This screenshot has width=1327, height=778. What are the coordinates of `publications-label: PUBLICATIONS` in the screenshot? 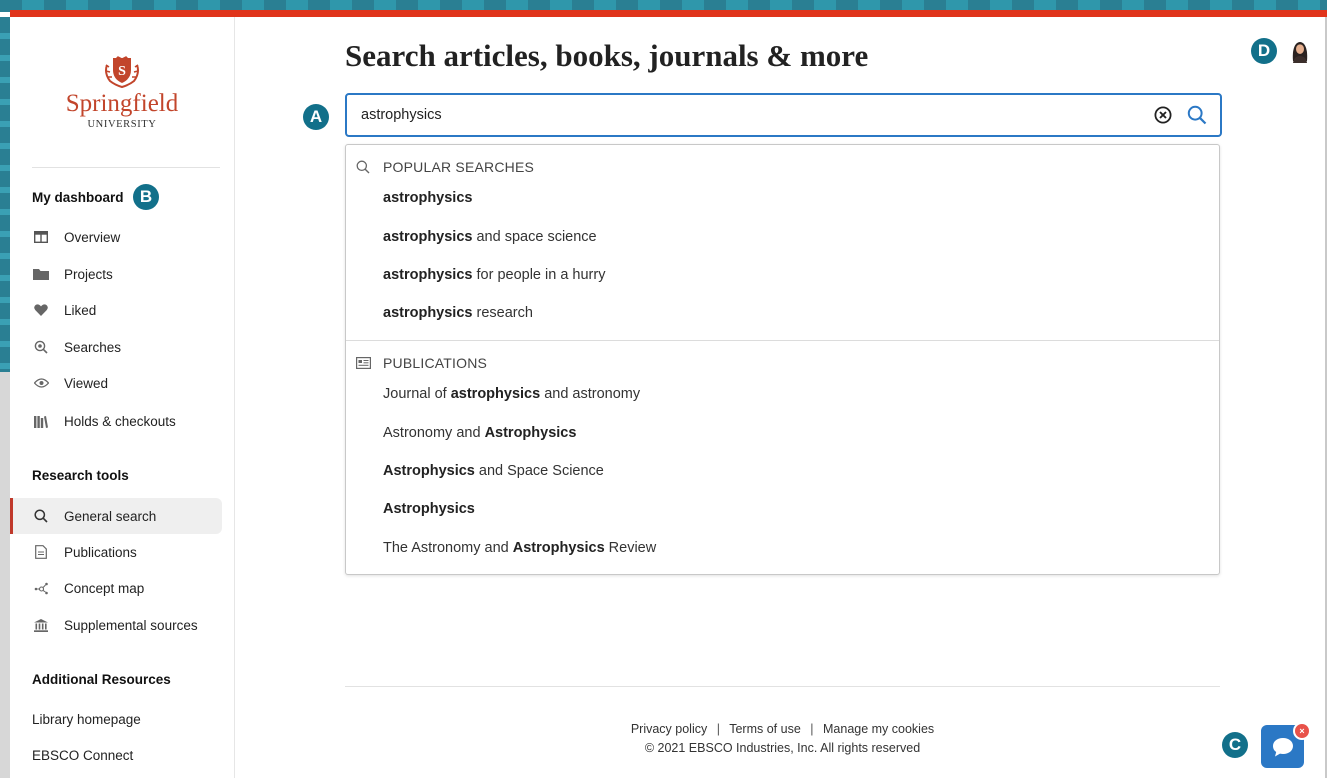 It's located at (435, 363).